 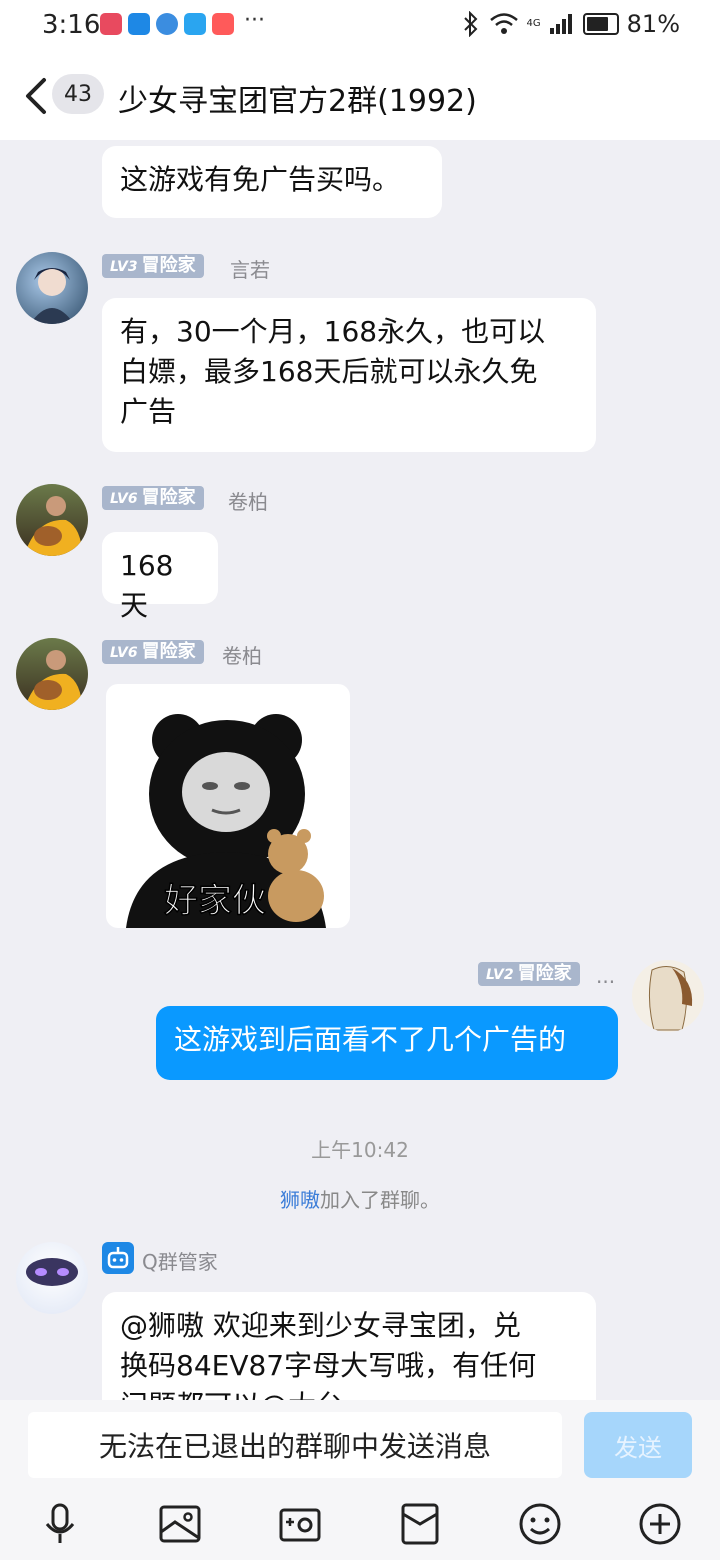 What do you see at coordinates (180, 1524) in the screenshot?
I see `image-icon` at bounding box center [180, 1524].